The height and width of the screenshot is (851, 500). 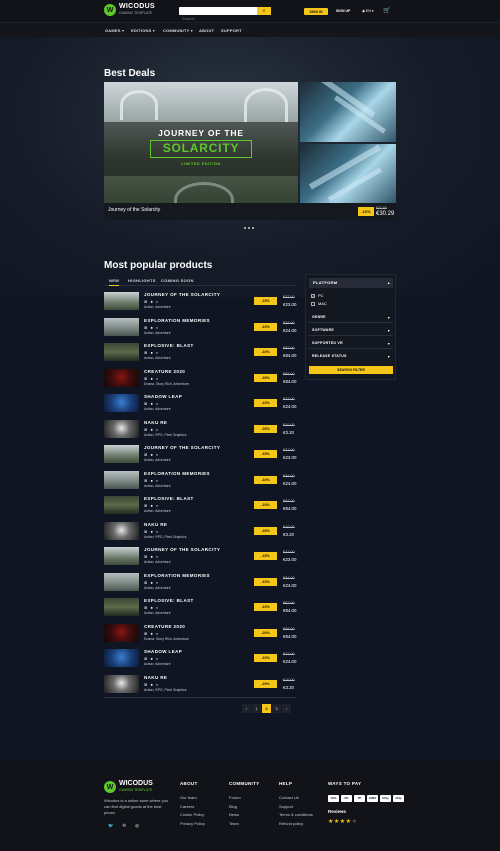 I want to click on filter-option-mac: MAC, so click(x=319, y=303).